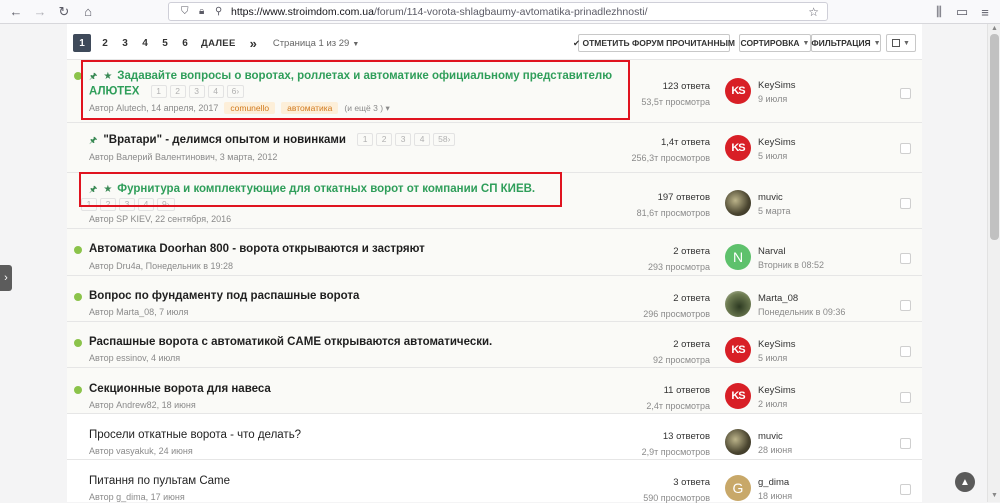  Describe the element at coordinates (962, 12) in the screenshot. I see `sidebar-icon: ▭` at that location.